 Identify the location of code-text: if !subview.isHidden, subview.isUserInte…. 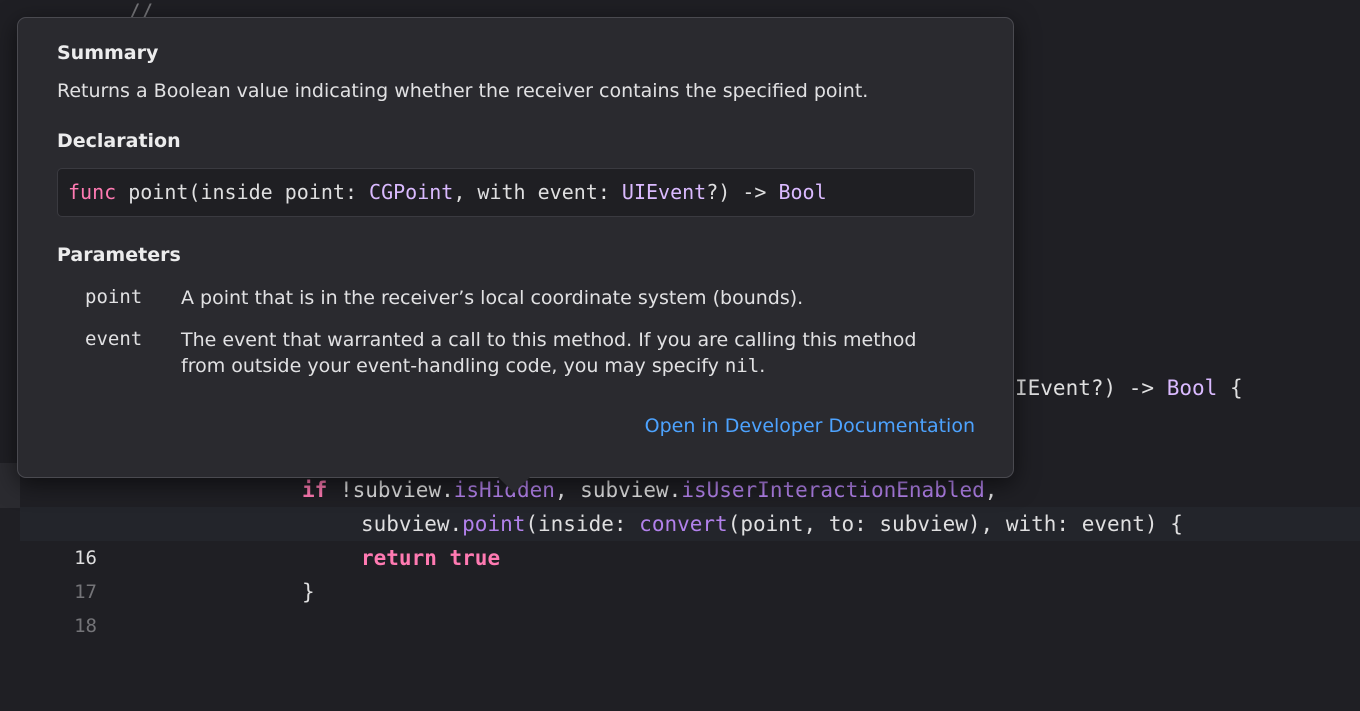
(650, 490).